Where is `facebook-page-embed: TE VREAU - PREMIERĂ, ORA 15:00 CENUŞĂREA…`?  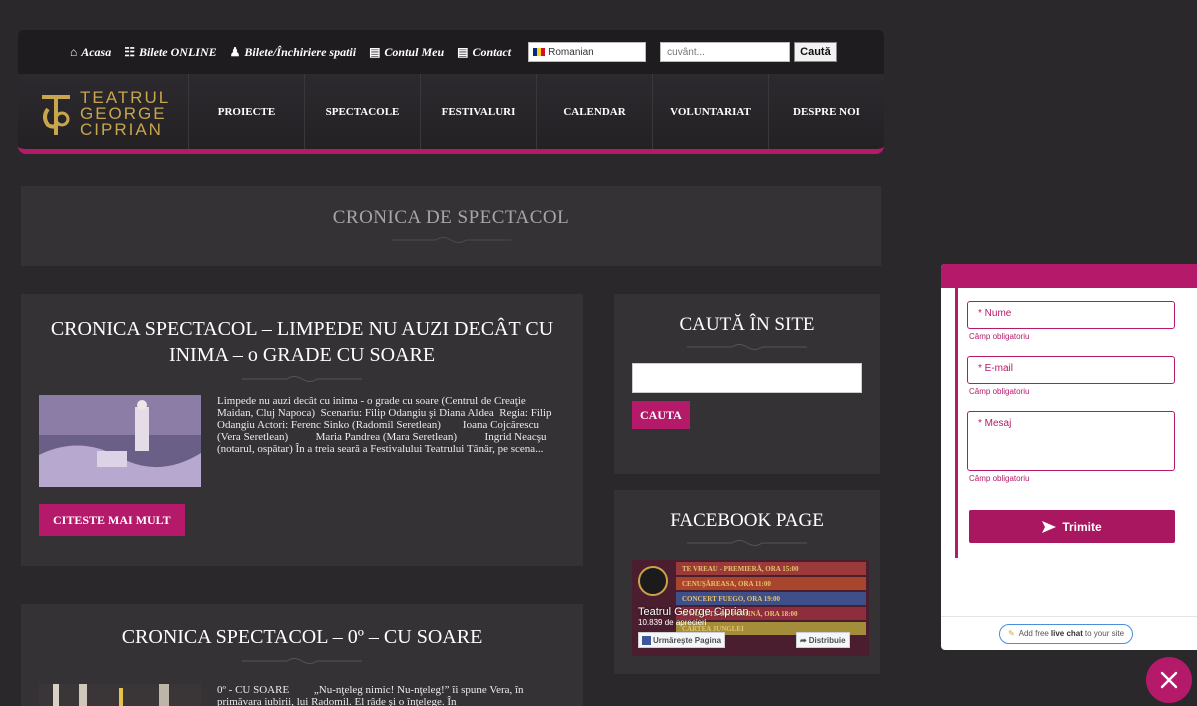 facebook-page-embed: TE VREAU - PREMIERĂ, ORA 15:00 CENUŞĂREA… is located at coordinates (750, 608).